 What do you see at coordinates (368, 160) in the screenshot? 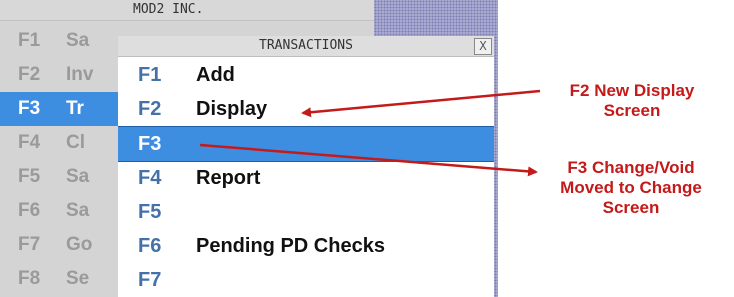
I see `arrow-from-f3-option` at bounding box center [368, 160].